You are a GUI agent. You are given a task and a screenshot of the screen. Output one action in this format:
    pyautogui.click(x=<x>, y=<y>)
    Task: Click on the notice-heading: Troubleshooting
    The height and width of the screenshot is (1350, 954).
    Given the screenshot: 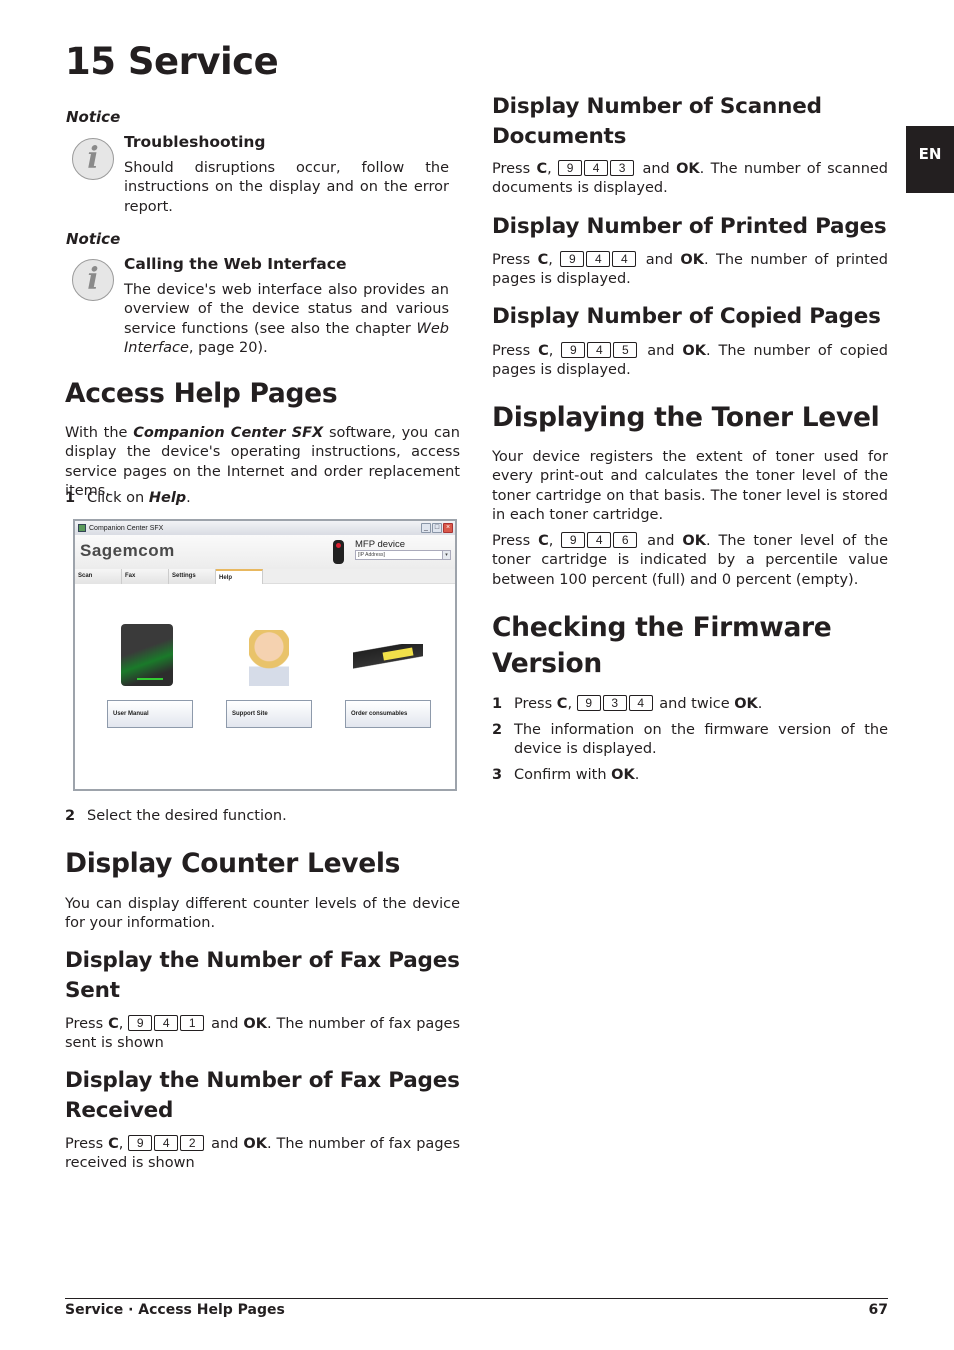 What is the action you would take?
    pyautogui.click(x=195, y=142)
    